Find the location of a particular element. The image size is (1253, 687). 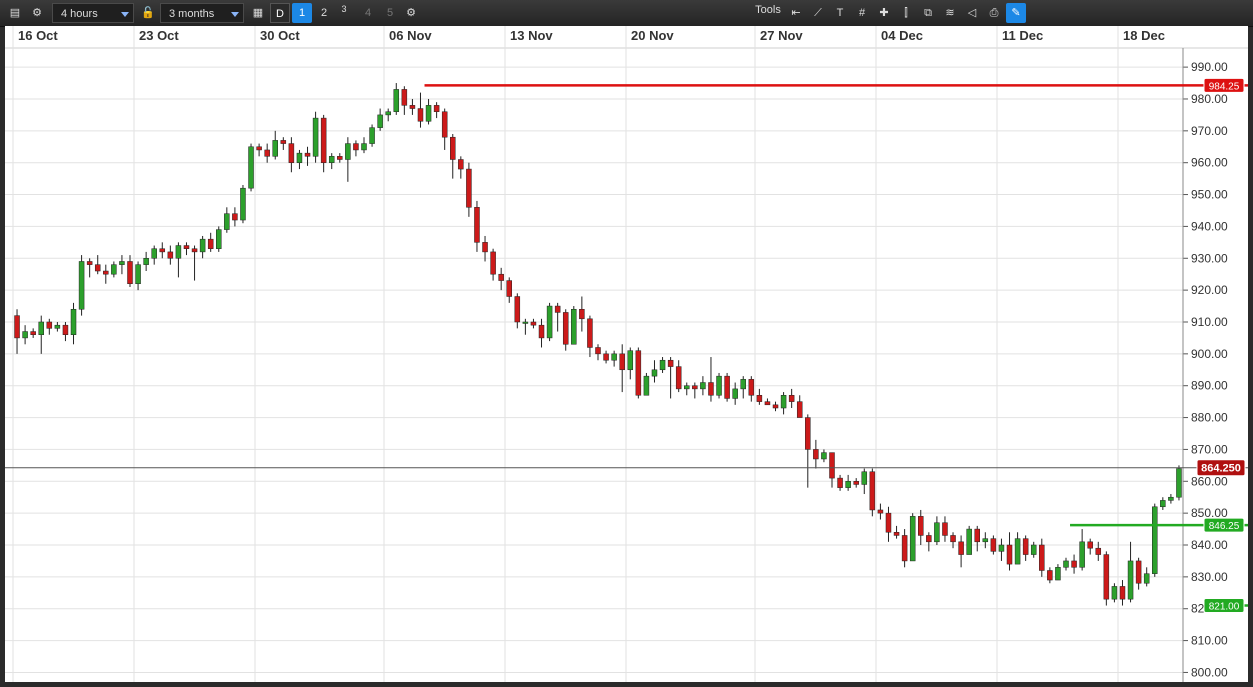

x-axis-tick-label: 16 Oct is located at coordinates (38, 35).